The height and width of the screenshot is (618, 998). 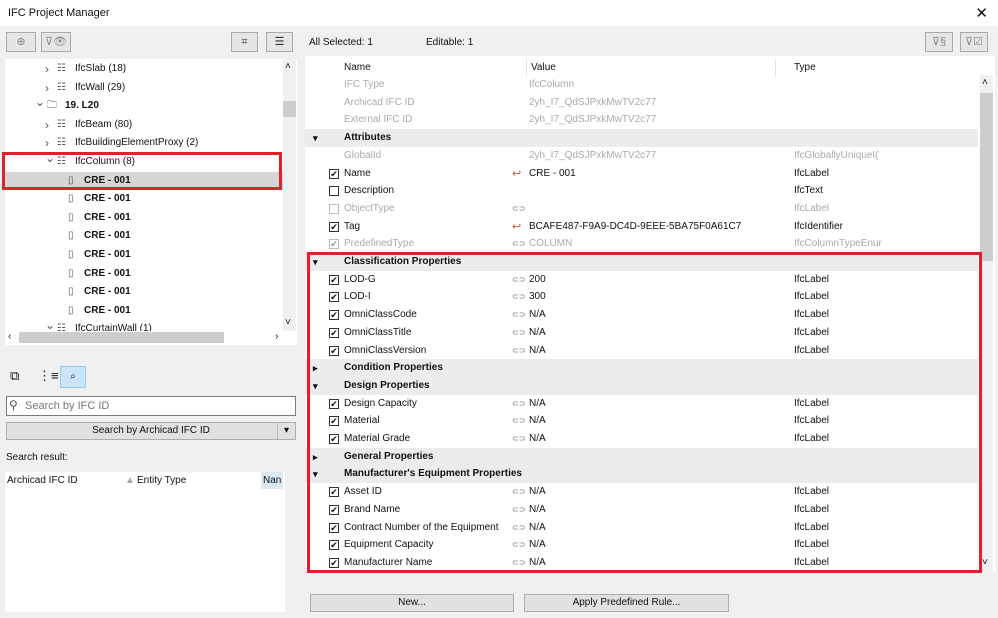 What do you see at coordinates (14, 376) in the screenshot?
I see `add-element-icon: ⧉` at bounding box center [14, 376].